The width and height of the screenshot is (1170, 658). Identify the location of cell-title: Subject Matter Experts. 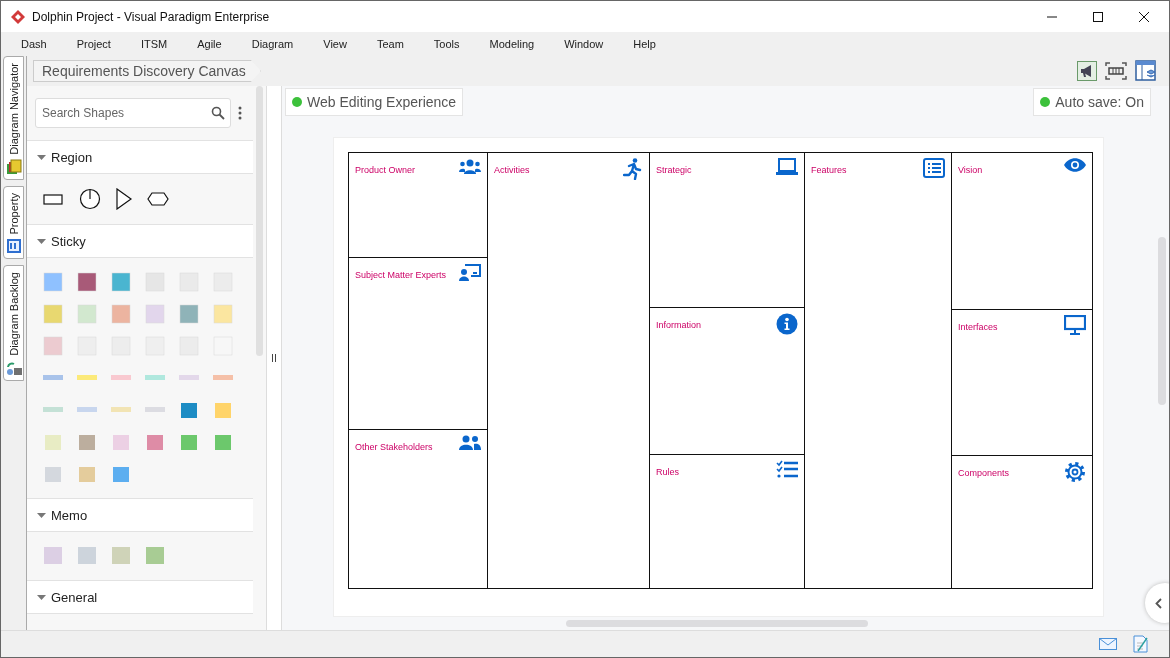
(401, 275).